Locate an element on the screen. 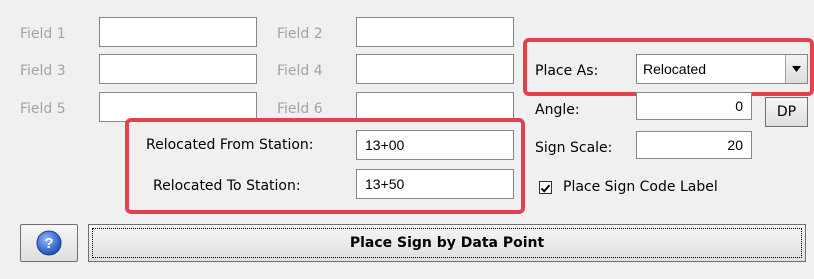 The image size is (814, 279). checkmark-icon is located at coordinates (545, 188).